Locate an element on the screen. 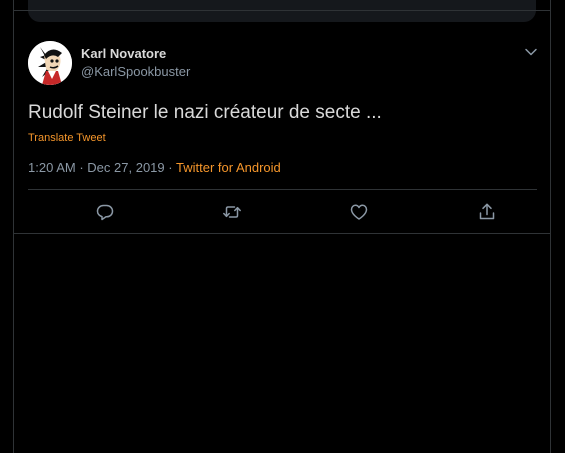 The width and height of the screenshot is (565, 453). tweet-bottom-divider is located at coordinates (282, 233).